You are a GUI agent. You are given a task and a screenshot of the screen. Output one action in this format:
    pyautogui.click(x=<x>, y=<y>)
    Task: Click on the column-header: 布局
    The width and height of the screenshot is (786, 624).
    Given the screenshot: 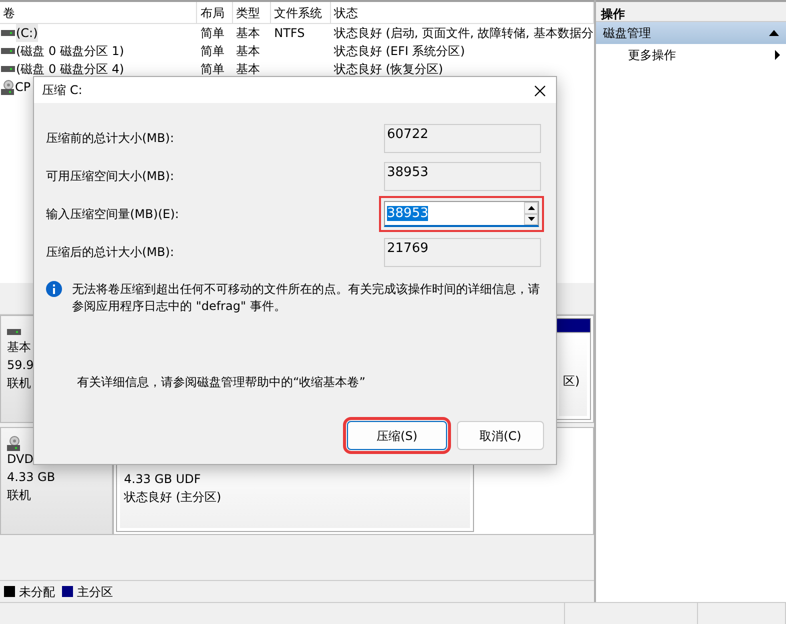 What is the action you would take?
    pyautogui.click(x=215, y=12)
    